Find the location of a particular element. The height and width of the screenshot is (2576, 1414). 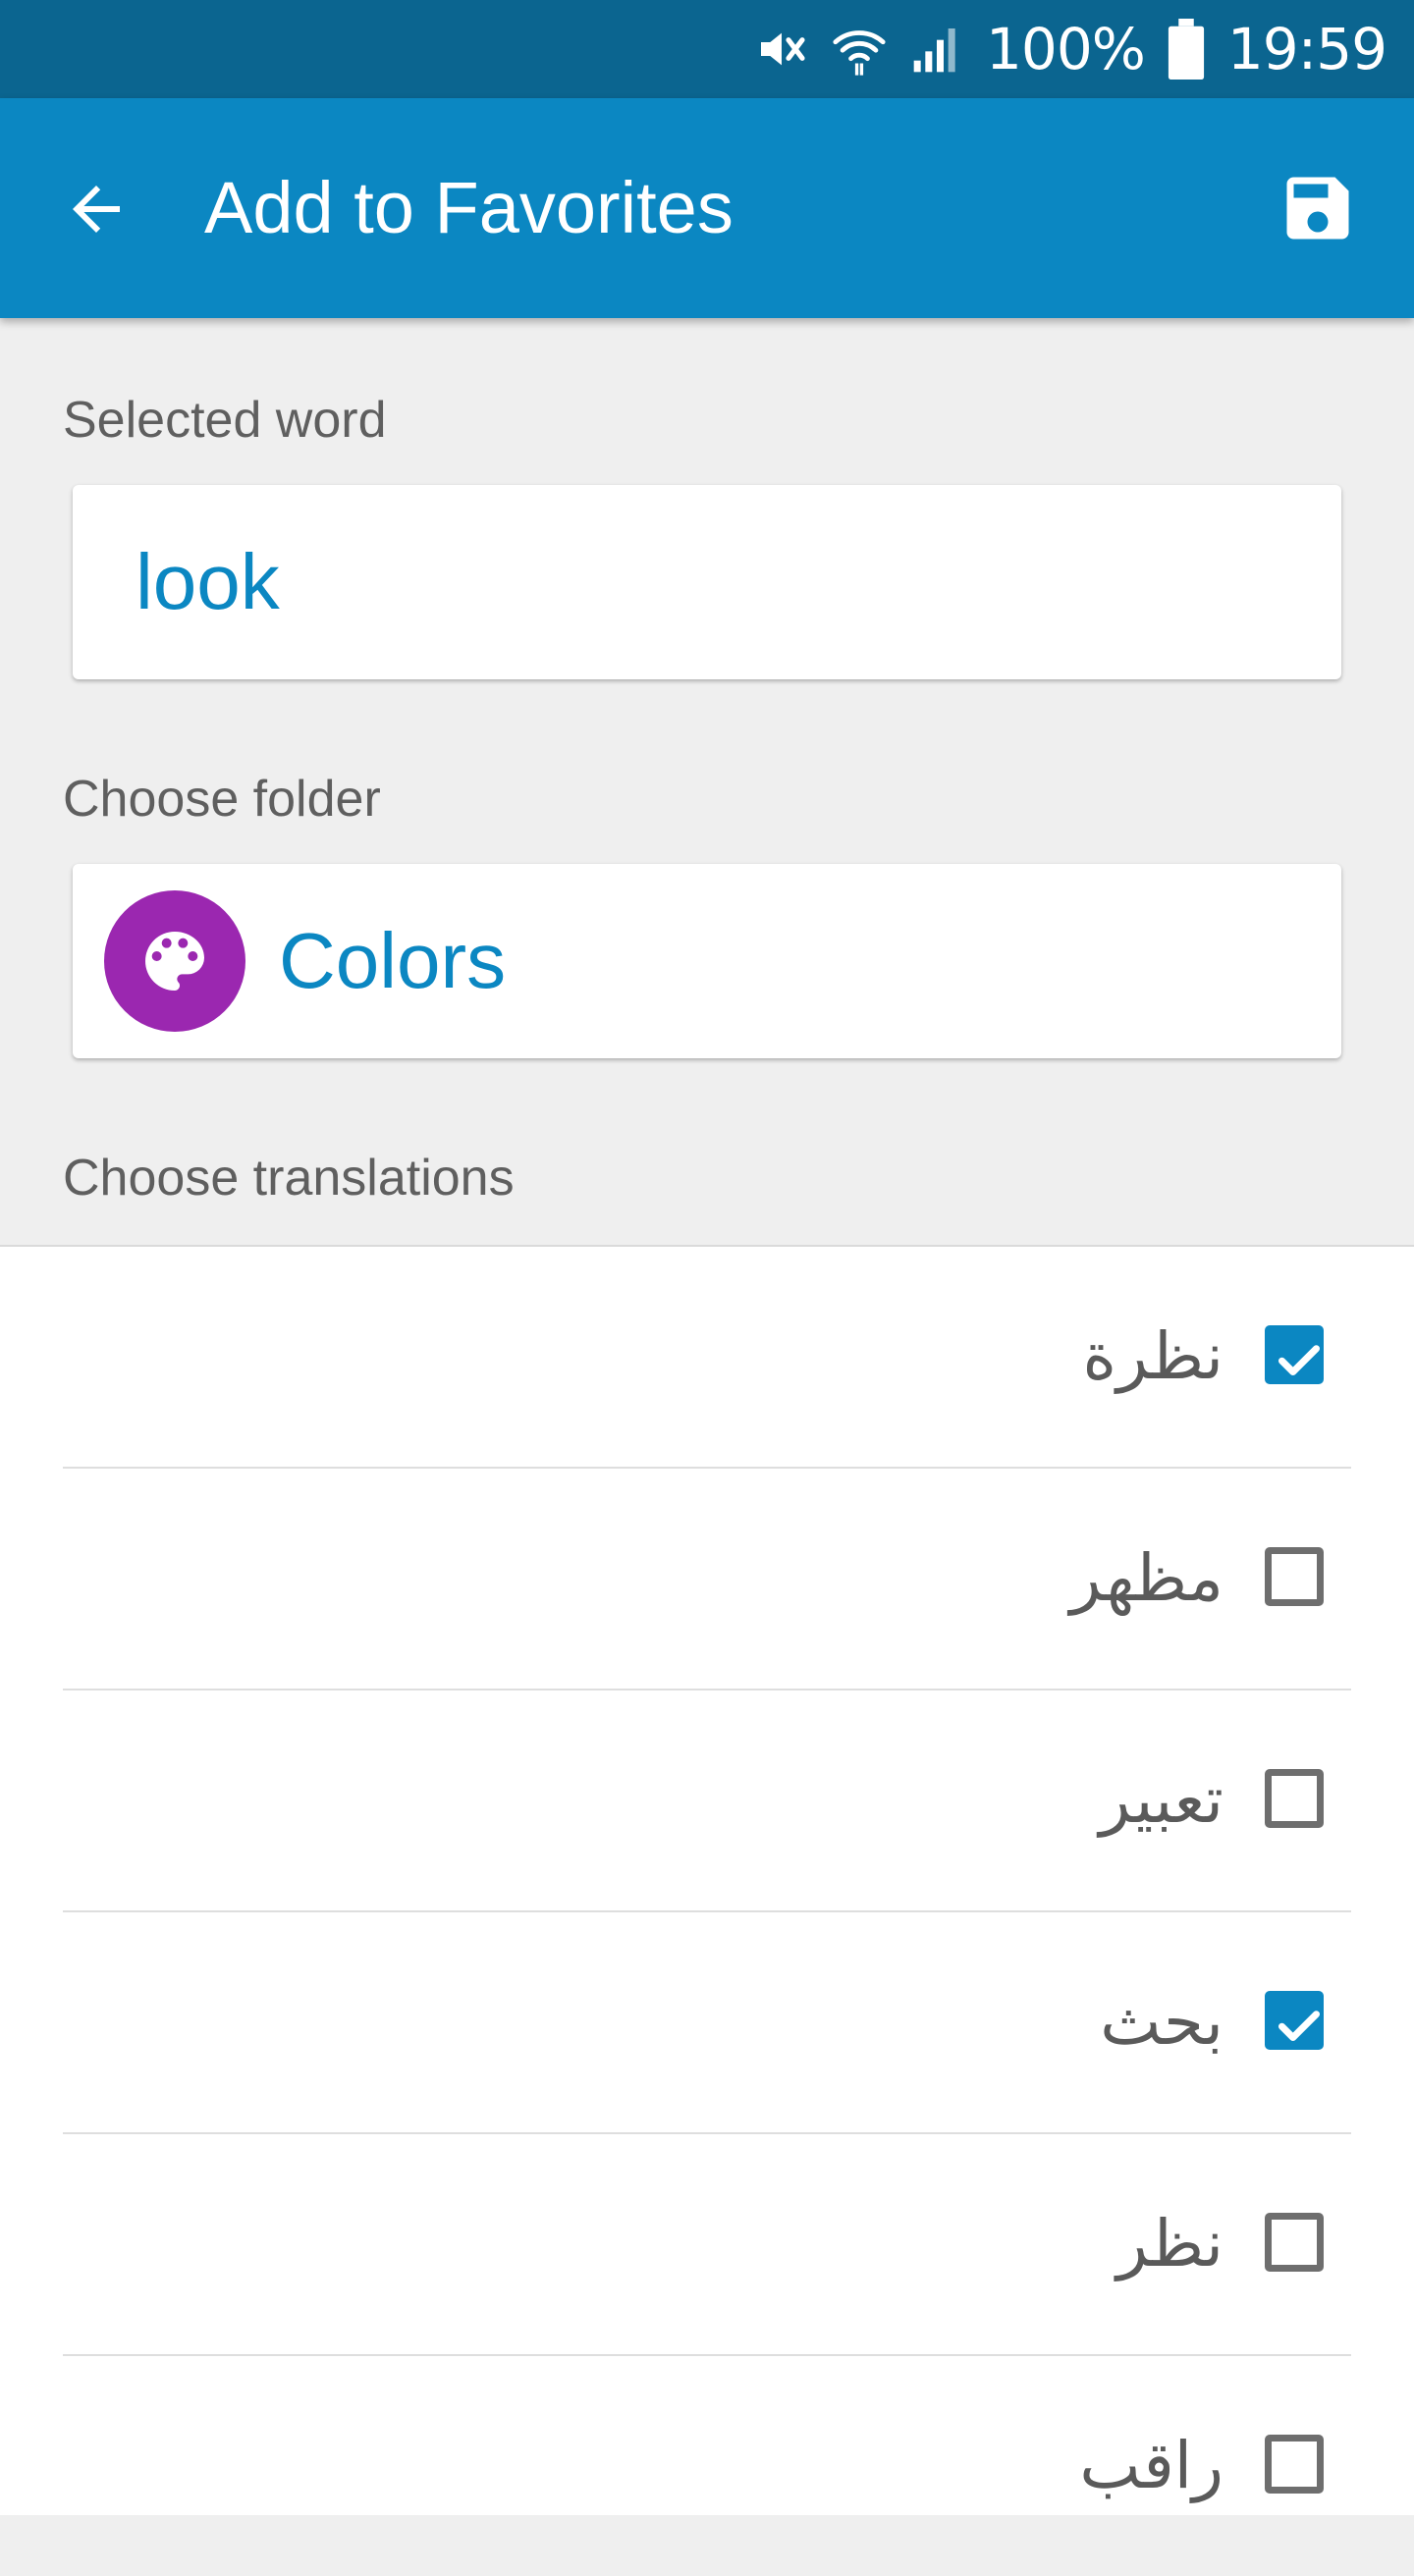

translation-row: بحث is located at coordinates (707, 2023).